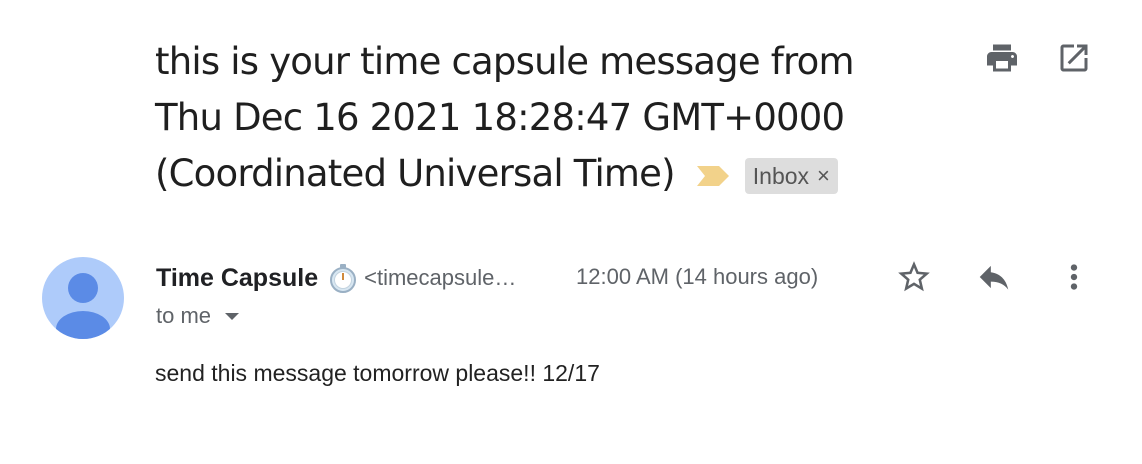 The image size is (1142, 464). I want to click on default-person-icon, so click(83, 298).